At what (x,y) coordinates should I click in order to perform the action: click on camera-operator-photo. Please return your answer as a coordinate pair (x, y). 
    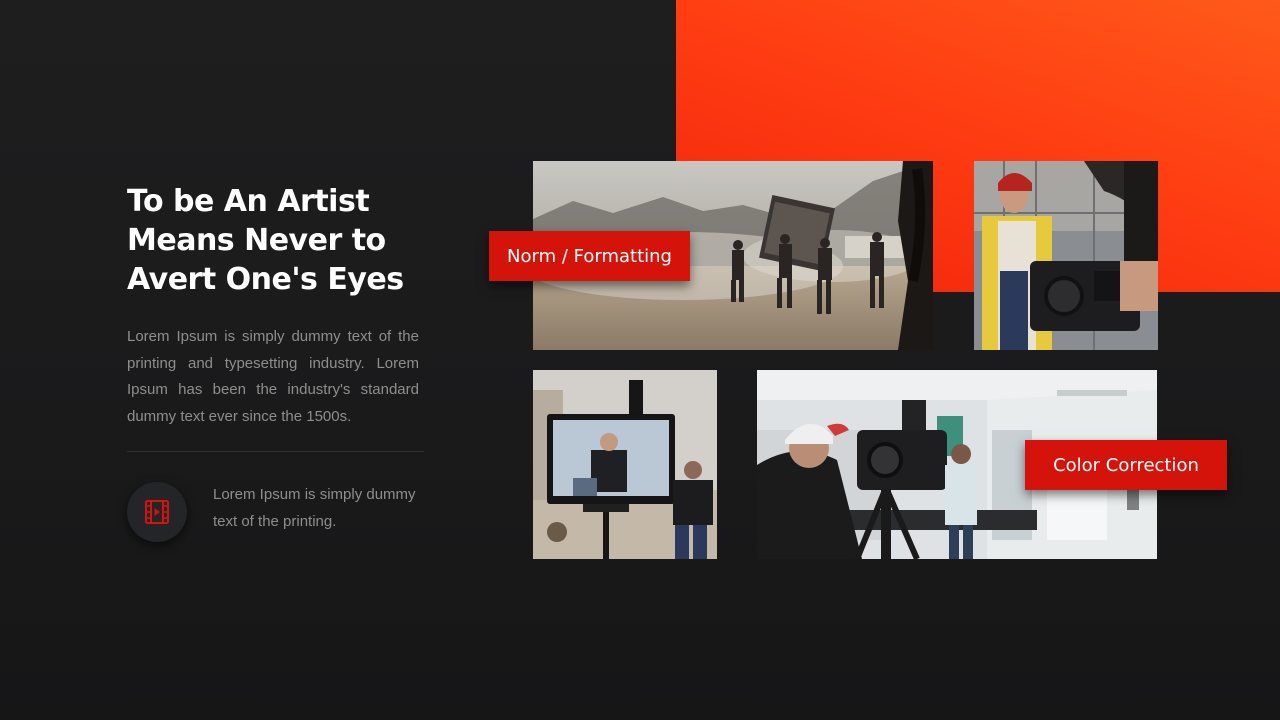
    Looking at the image, I should click on (1066, 255).